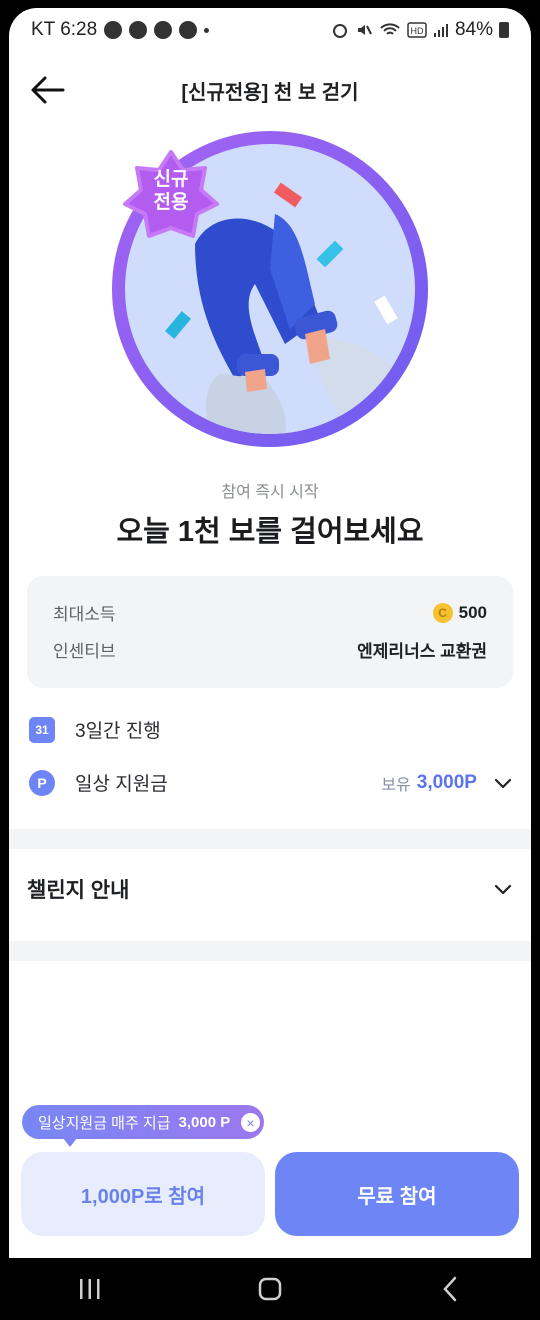  I want to click on max-income-row: 최대소득 C 500, so click(270, 612).